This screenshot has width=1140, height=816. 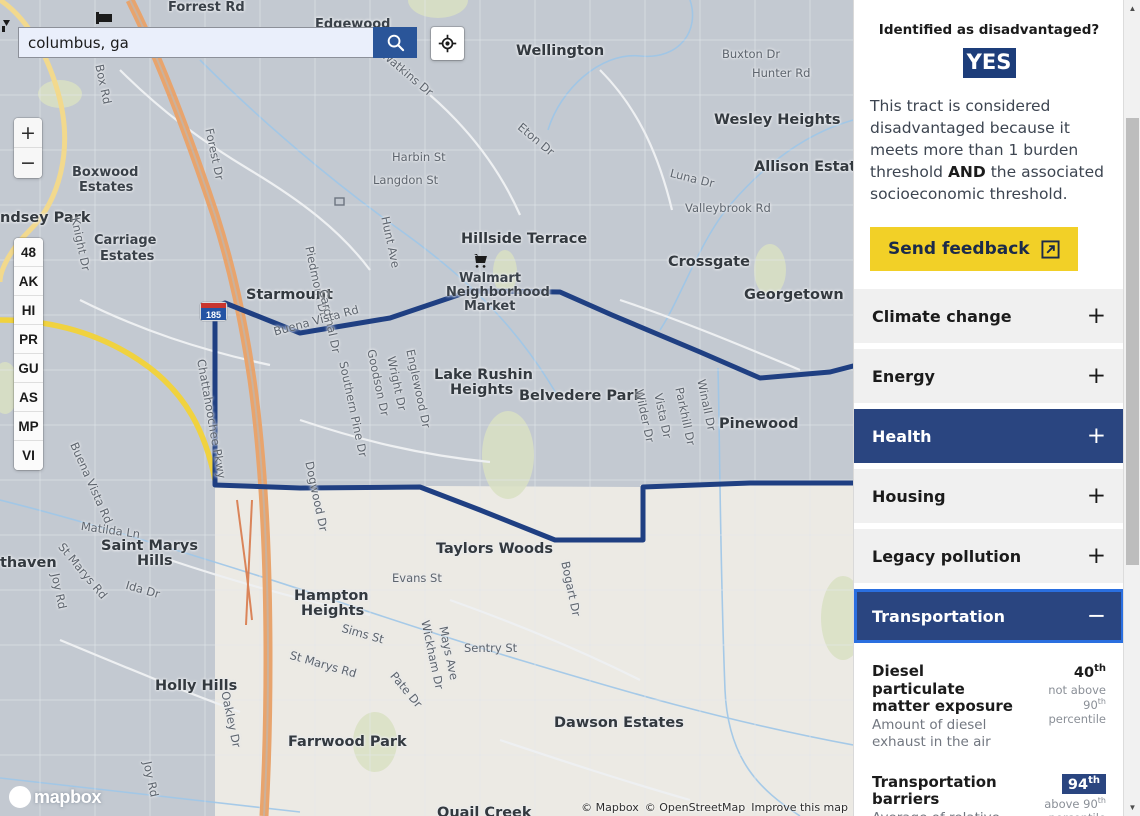 I want to click on attribution-mapbox: © Mapbox, so click(x=610, y=807).